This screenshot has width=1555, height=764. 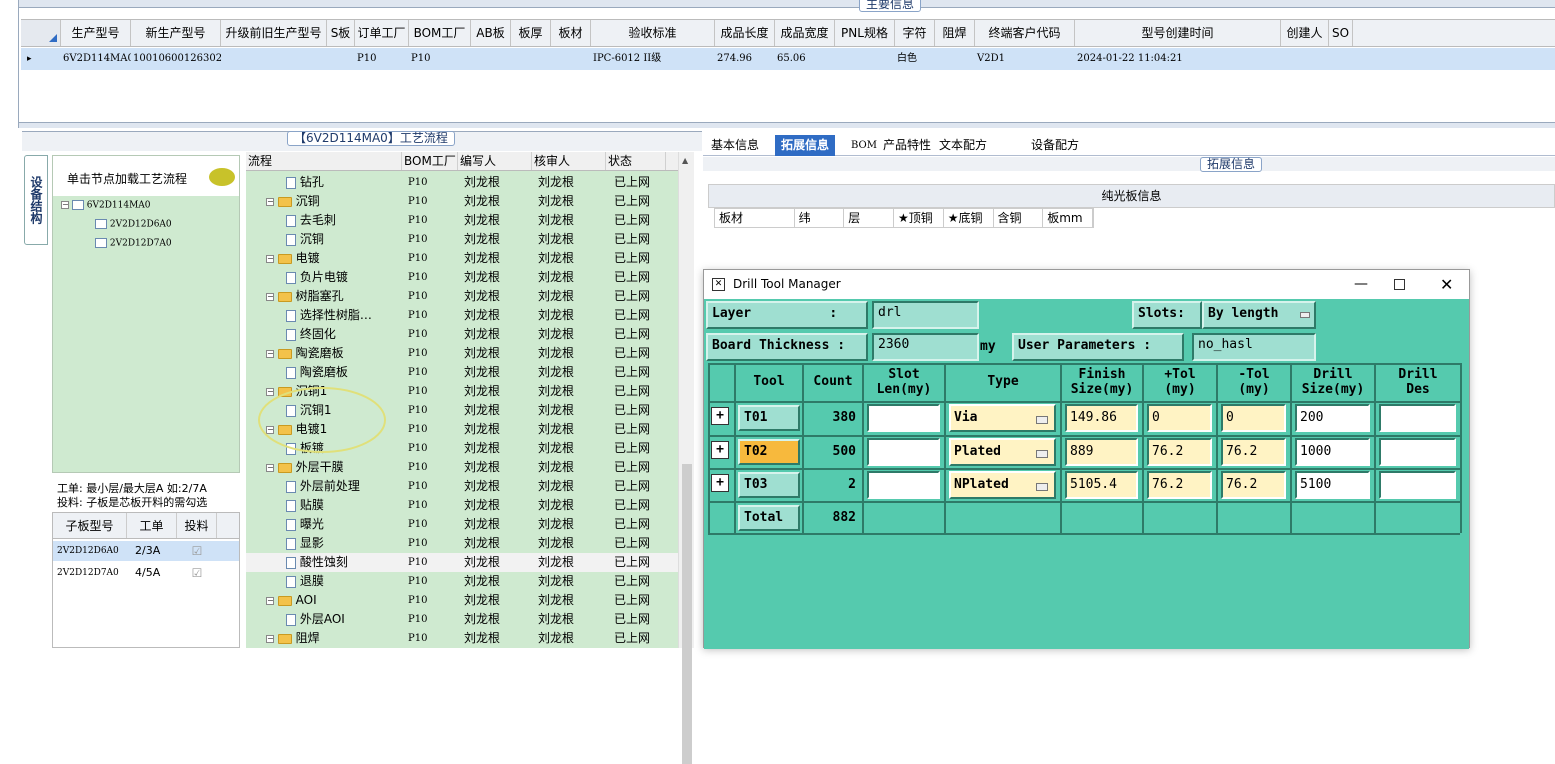 I want to click on ext-col-header: 板mm, so click(x=1068, y=218).